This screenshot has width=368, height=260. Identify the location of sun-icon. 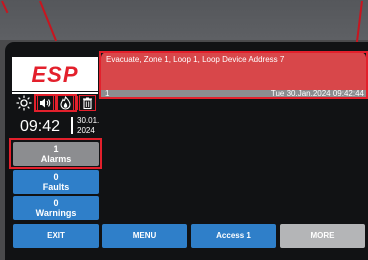
(24, 103).